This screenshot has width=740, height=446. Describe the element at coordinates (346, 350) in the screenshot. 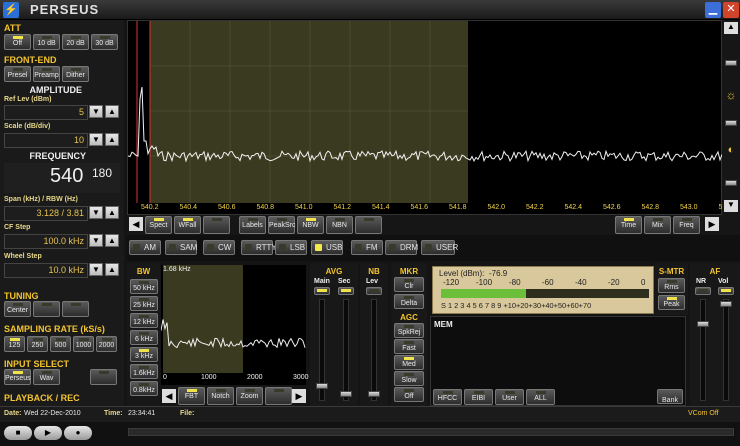

I see `avg-sec-slider` at that location.